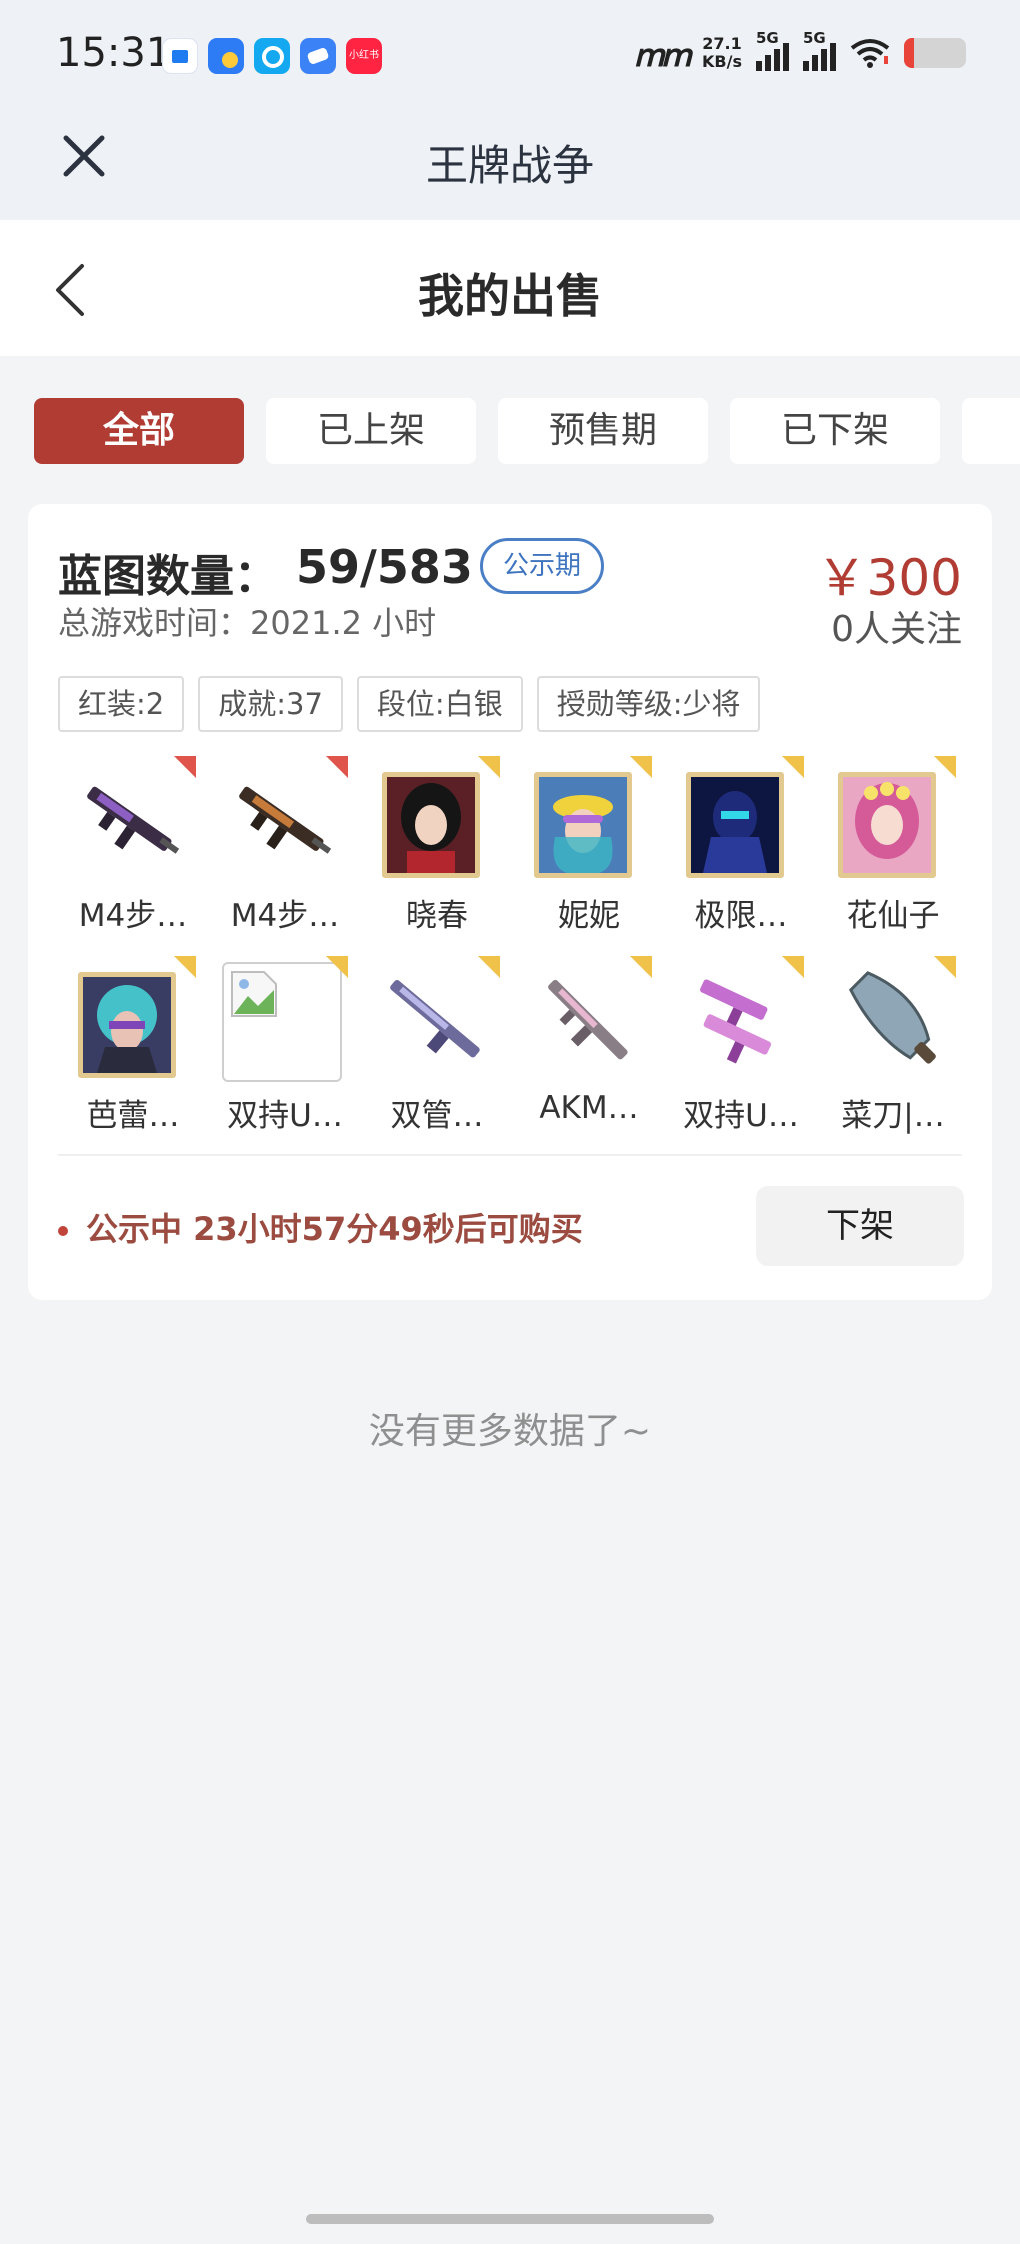 The height and width of the screenshot is (2244, 1020). I want to click on tab-delisted: 已下架, so click(835, 431).